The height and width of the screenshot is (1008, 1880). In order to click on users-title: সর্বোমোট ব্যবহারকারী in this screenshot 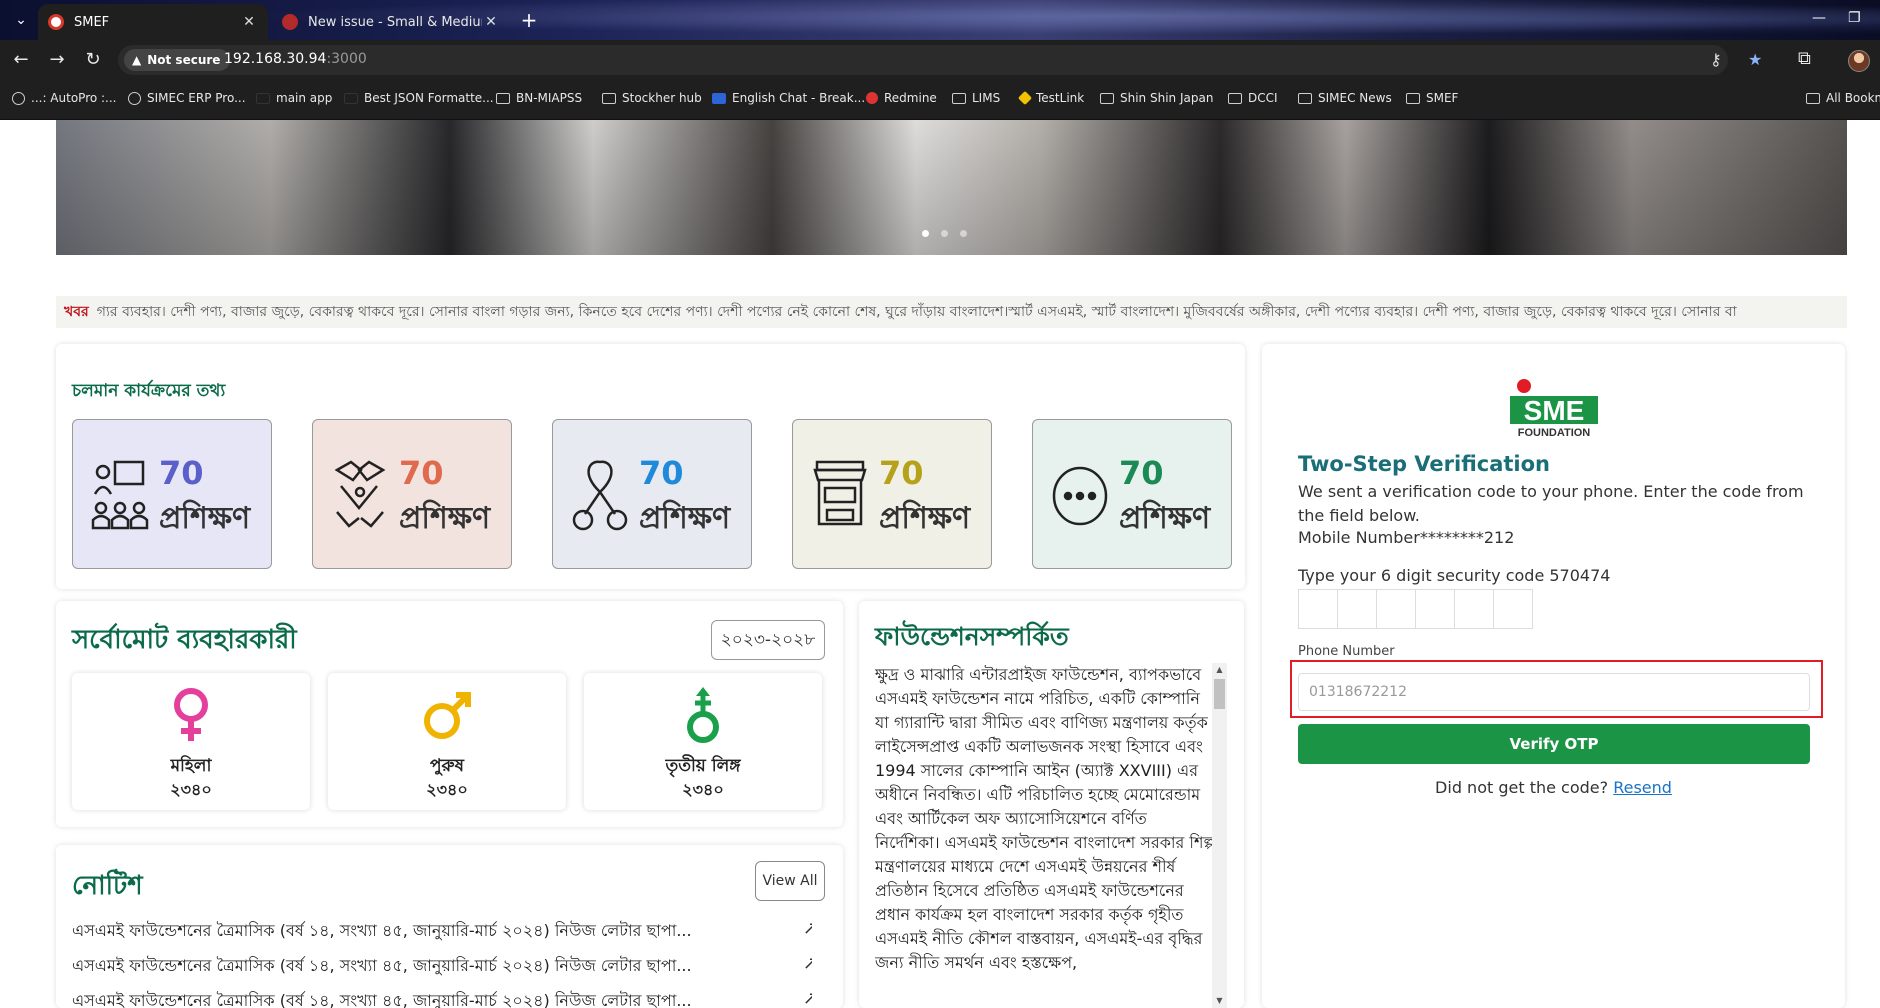, I will do `click(184, 640)`.